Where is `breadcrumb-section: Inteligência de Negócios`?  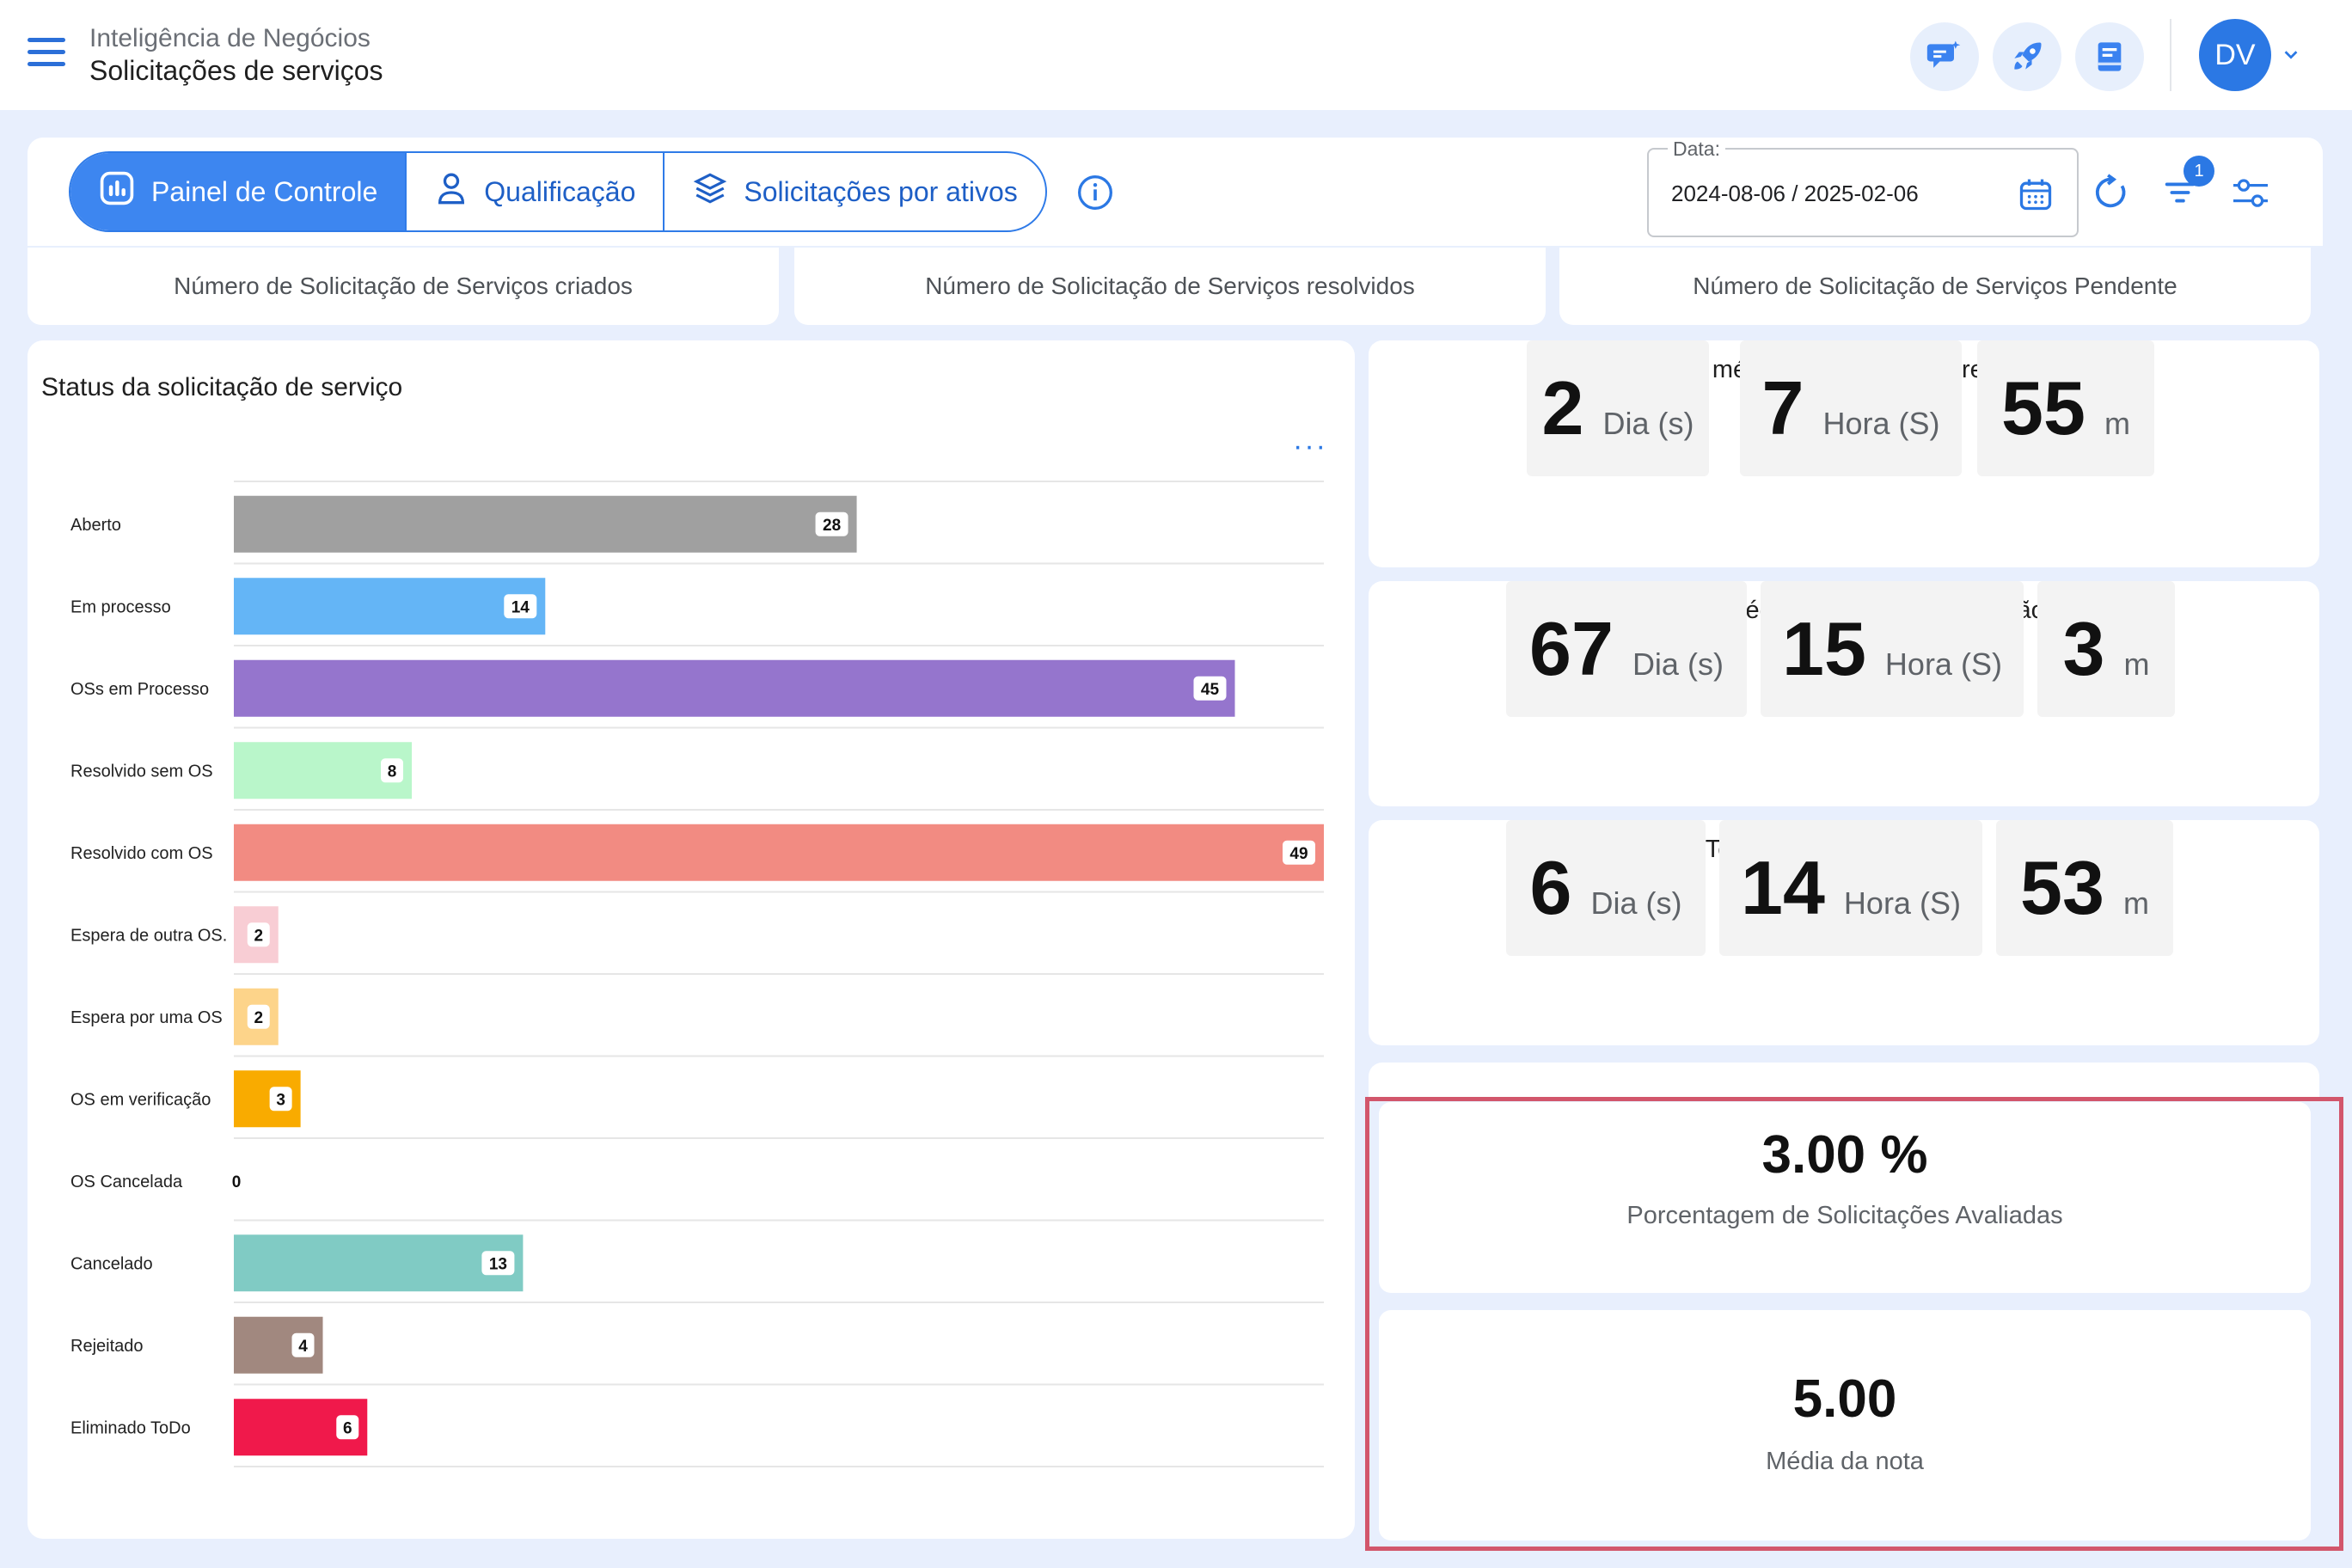 breadcrumb-section: Inteligência de Negócios is located at coordinates (230, 38).